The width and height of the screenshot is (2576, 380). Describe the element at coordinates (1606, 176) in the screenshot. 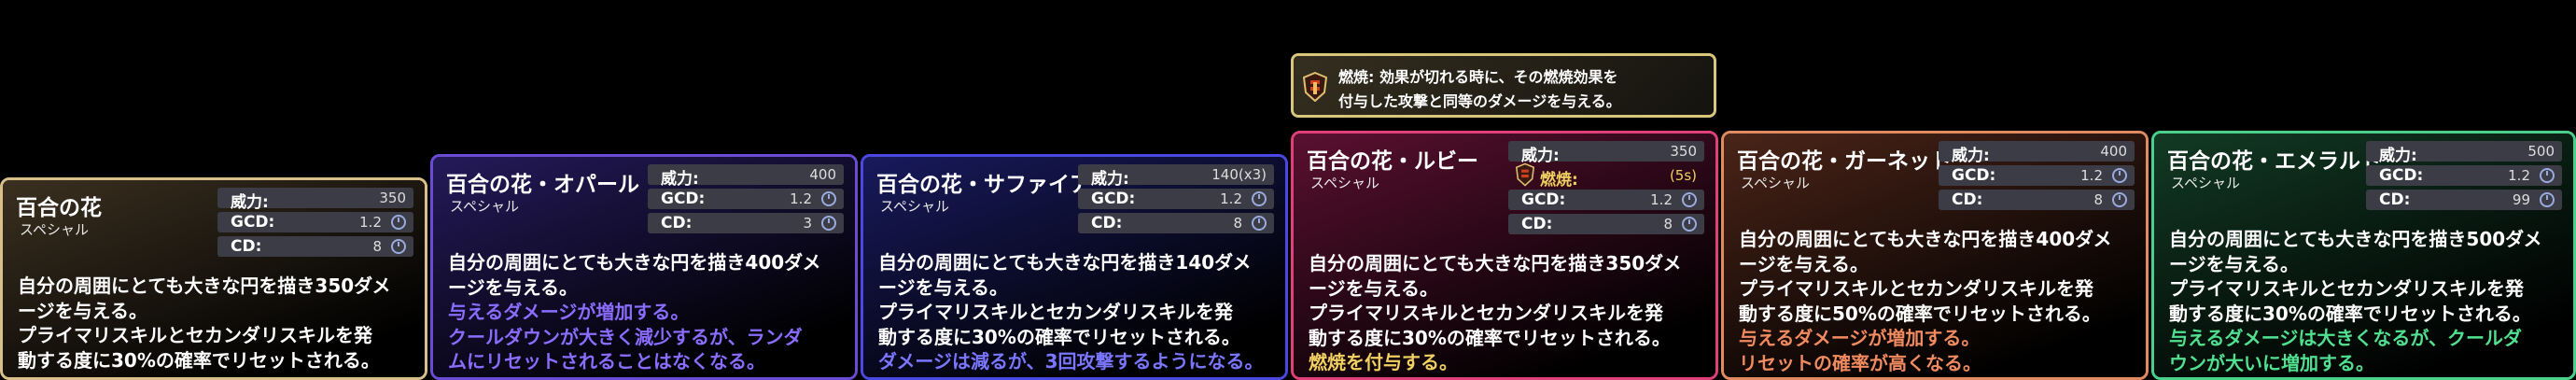

I see `stat-burn: 燃焼: (5s)` at that location.